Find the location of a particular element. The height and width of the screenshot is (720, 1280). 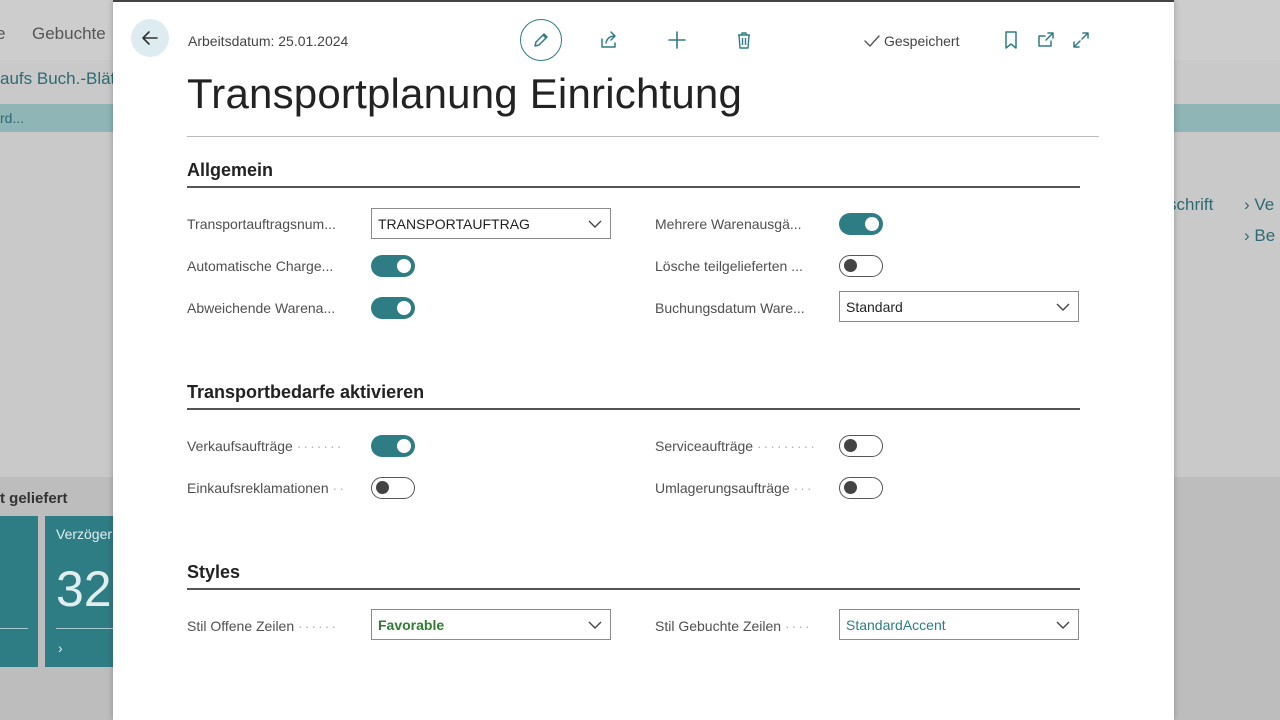

background-right-link-1-text: Ve is located at coordinates (1264, 204).